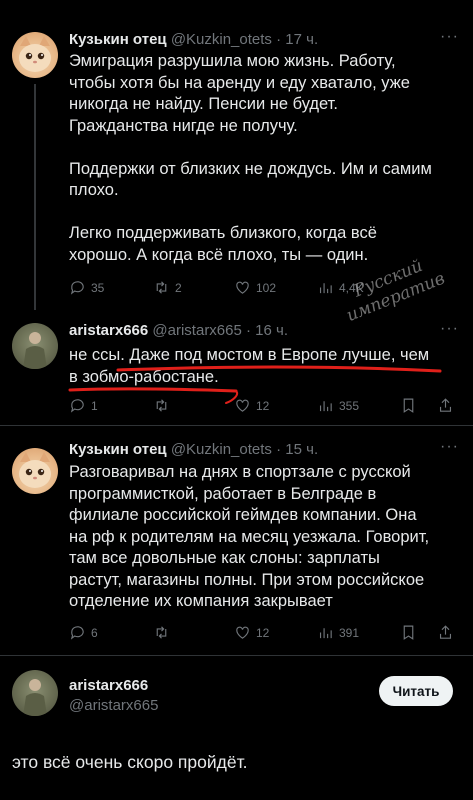 The height and width of the screenshot is (800, 473). I want to click on tweet-header: Кузькин отец @Kuzkin_otets · 17 ч., so click(193, 39).